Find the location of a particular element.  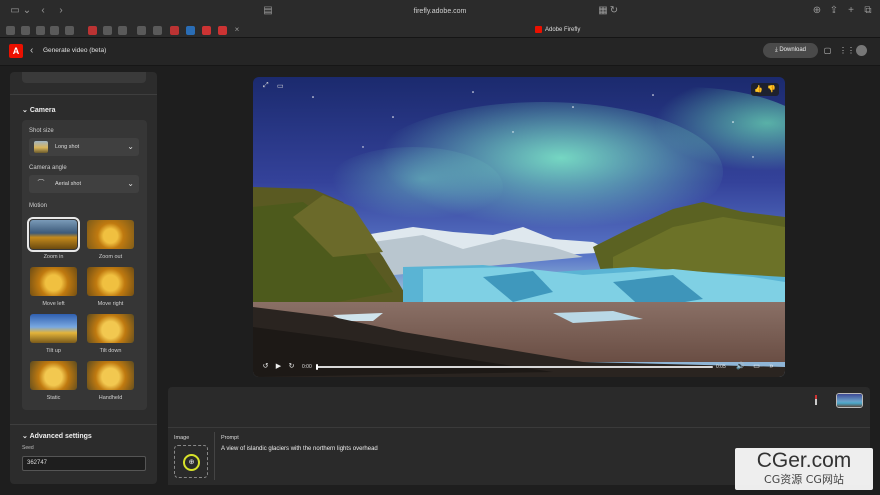

download-status-icon: ⊕ is located at coordinates (817, 11).